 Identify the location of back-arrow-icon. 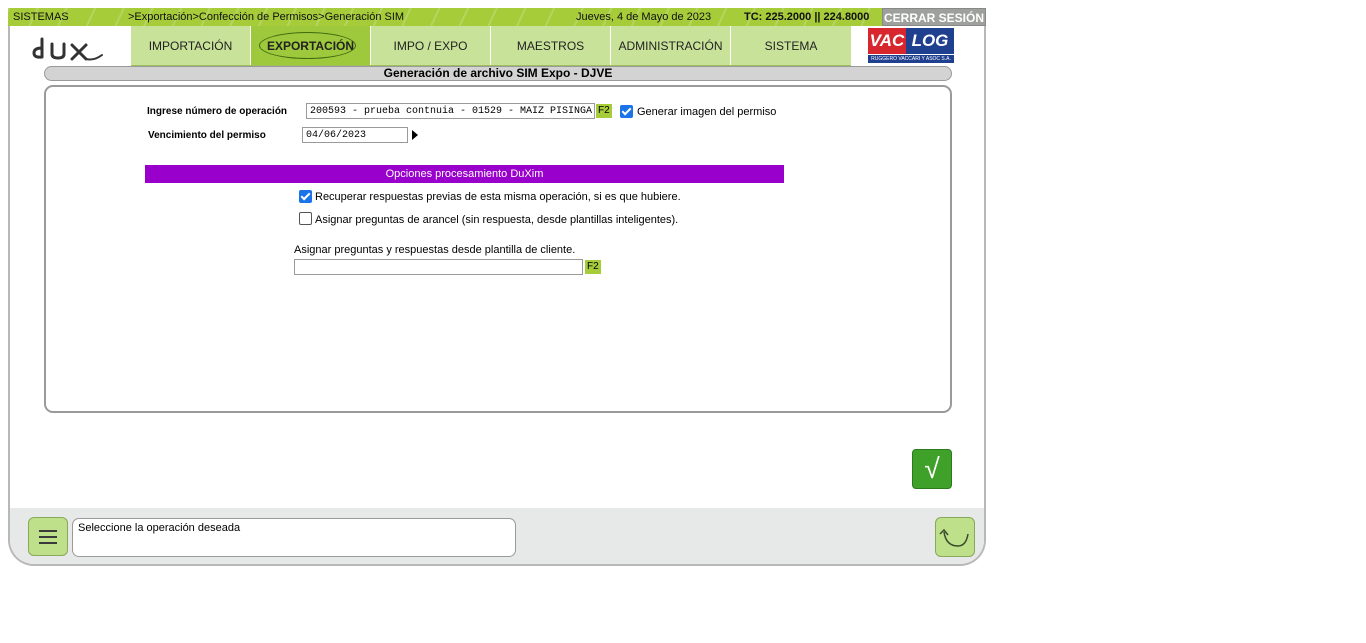
(954, 537).